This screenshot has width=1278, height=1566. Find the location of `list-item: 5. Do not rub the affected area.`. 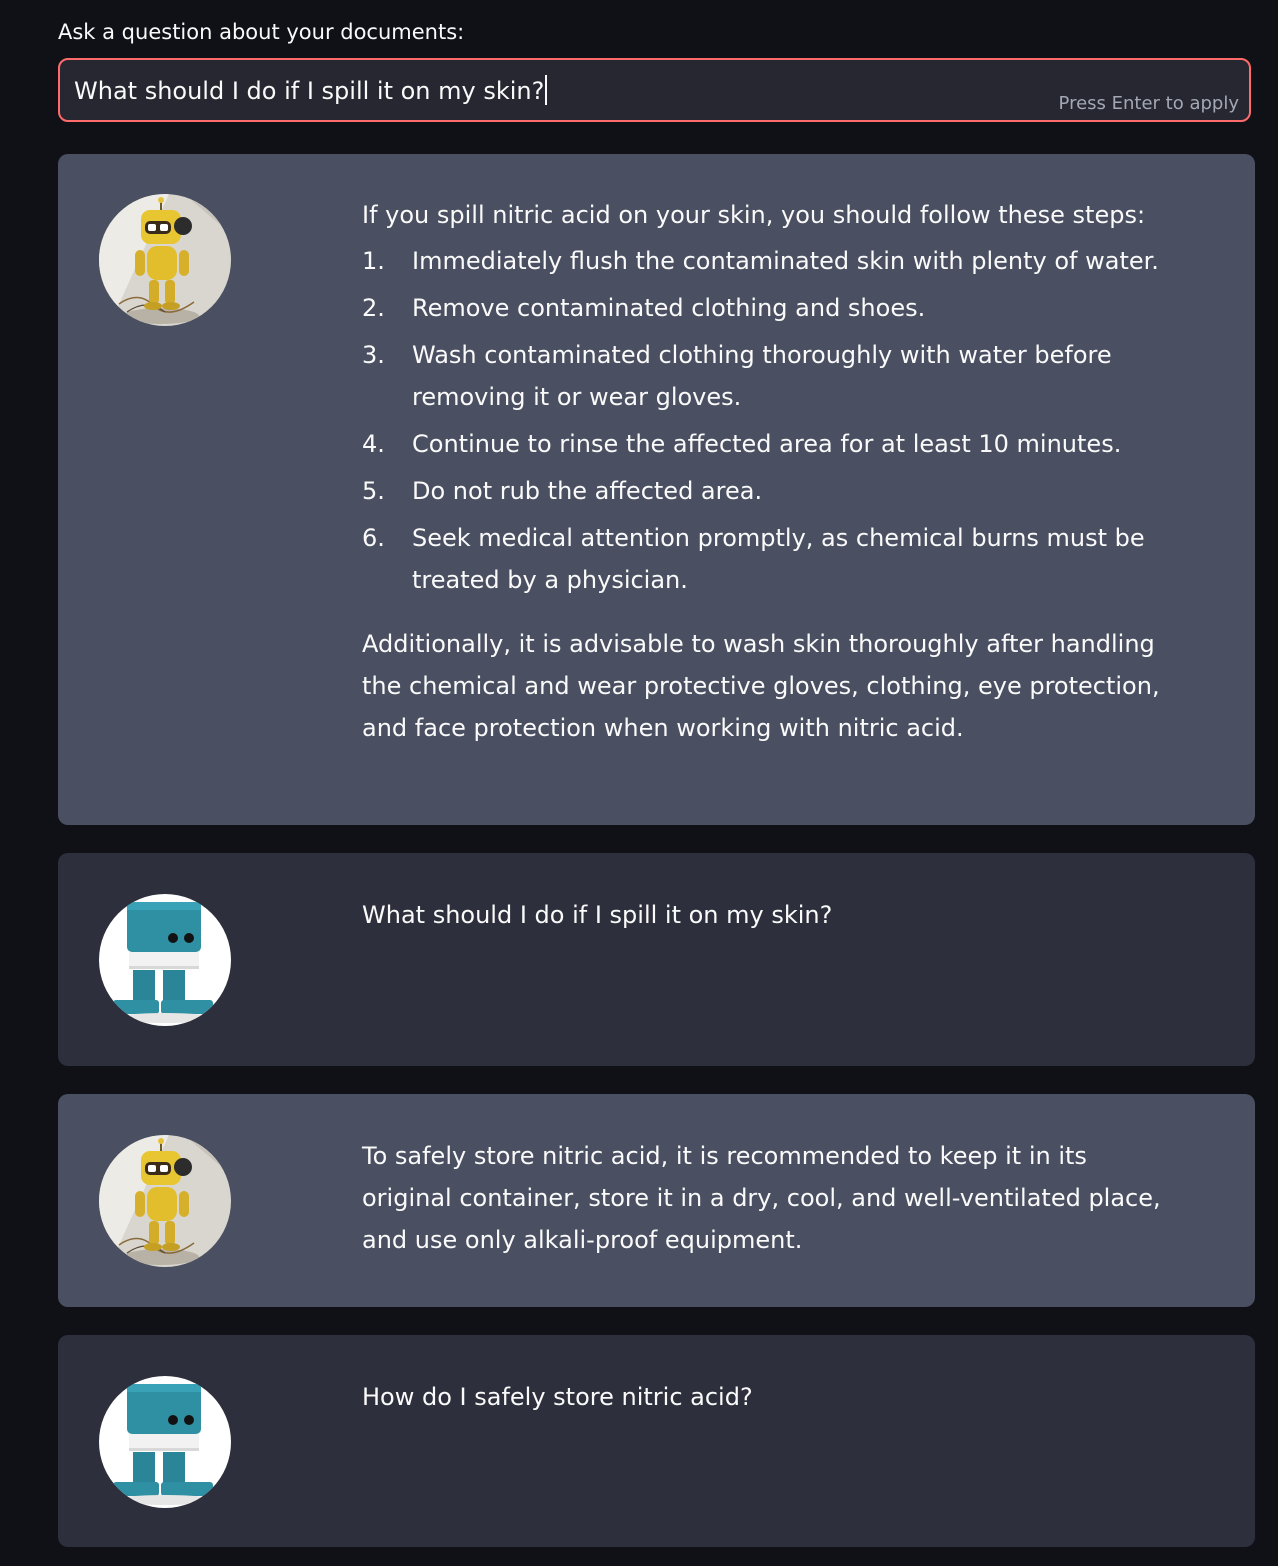

list-item: 5. Do not rub the affected area. is located at coordinates (562, 491).